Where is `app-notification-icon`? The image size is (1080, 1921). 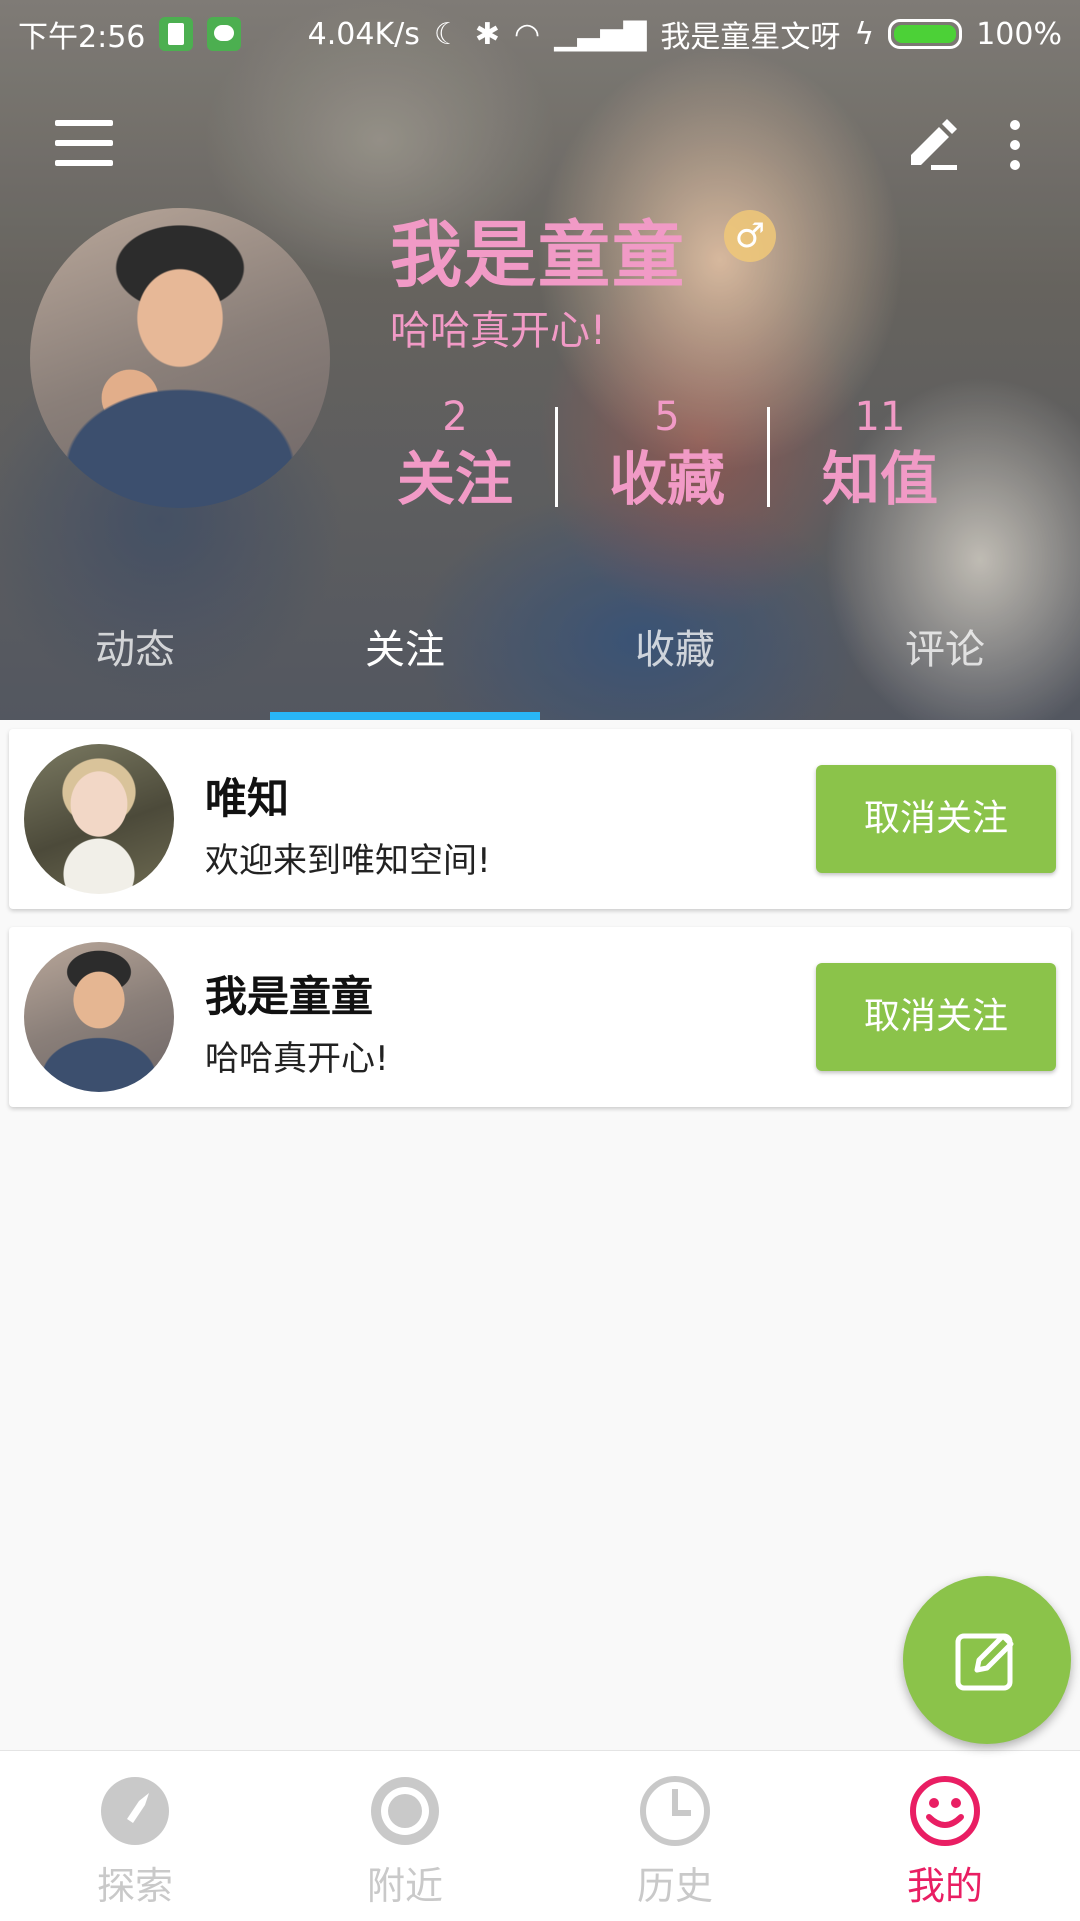 app-notification-icon is located at coordinates (224, 34).